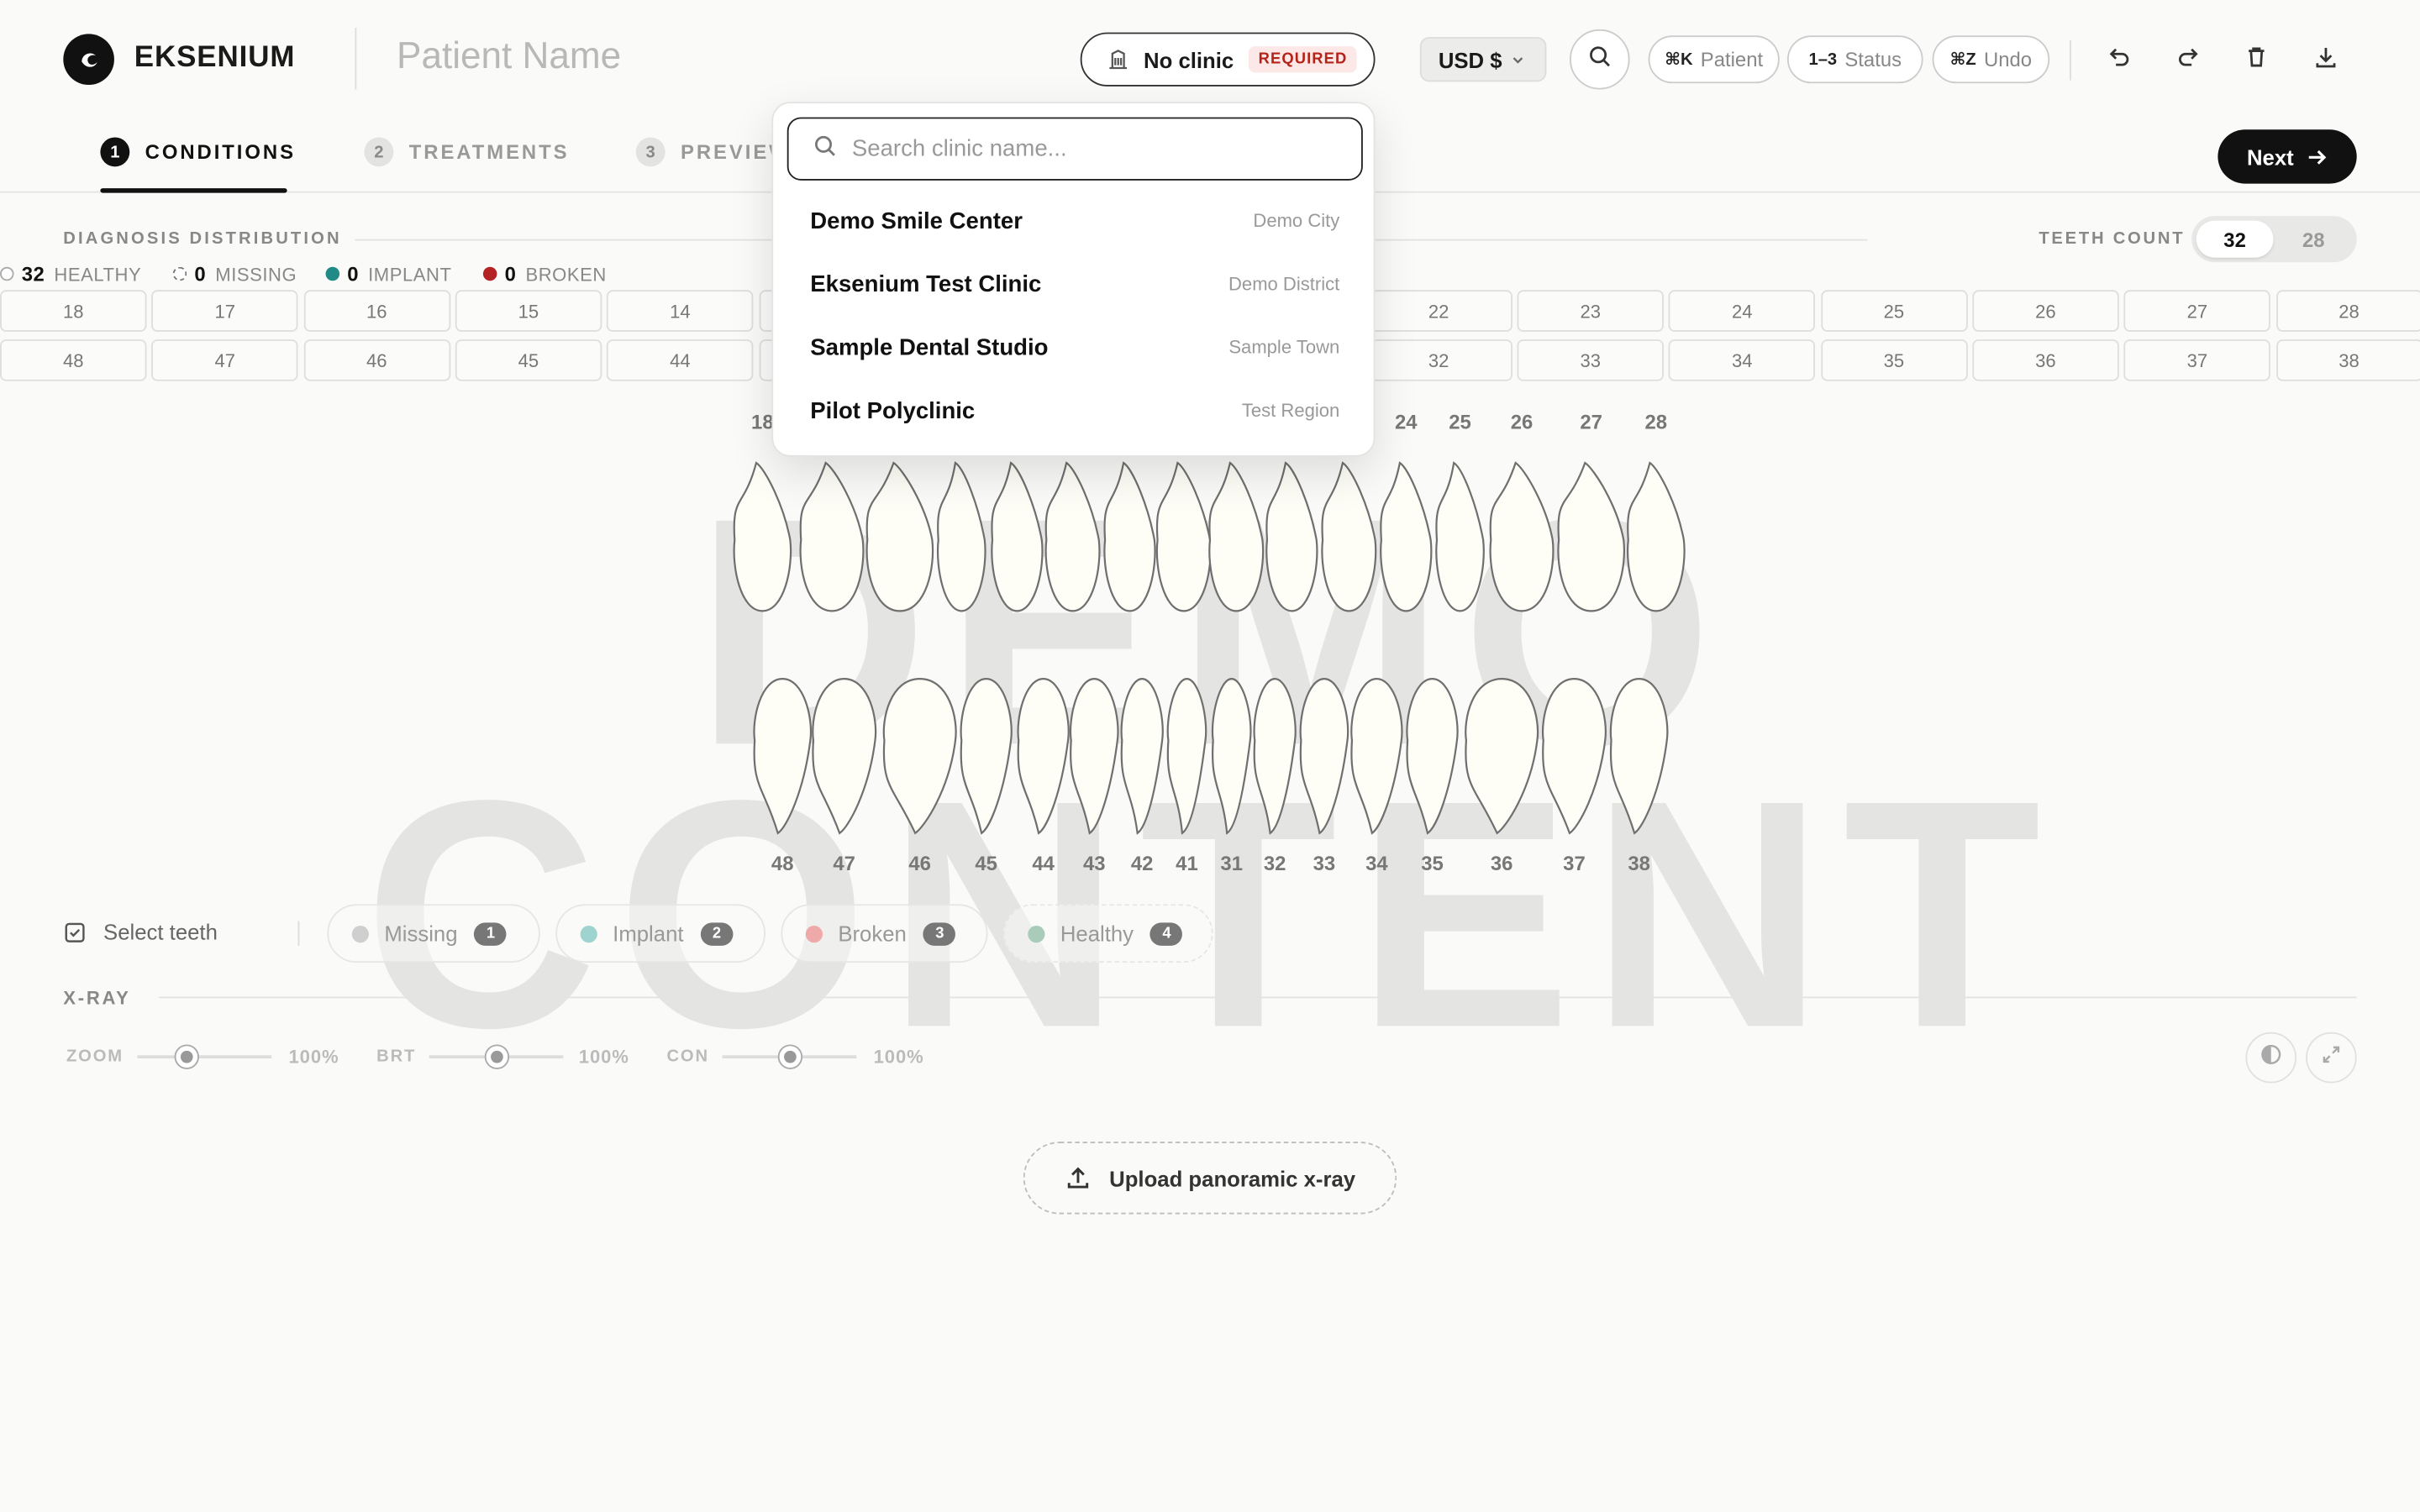 The height and width of the screenshot is (1512, 2420). Describe the element at coordinates (509, 56) in the screenshot. I see `patient-name-field: Patient Name` at that location.